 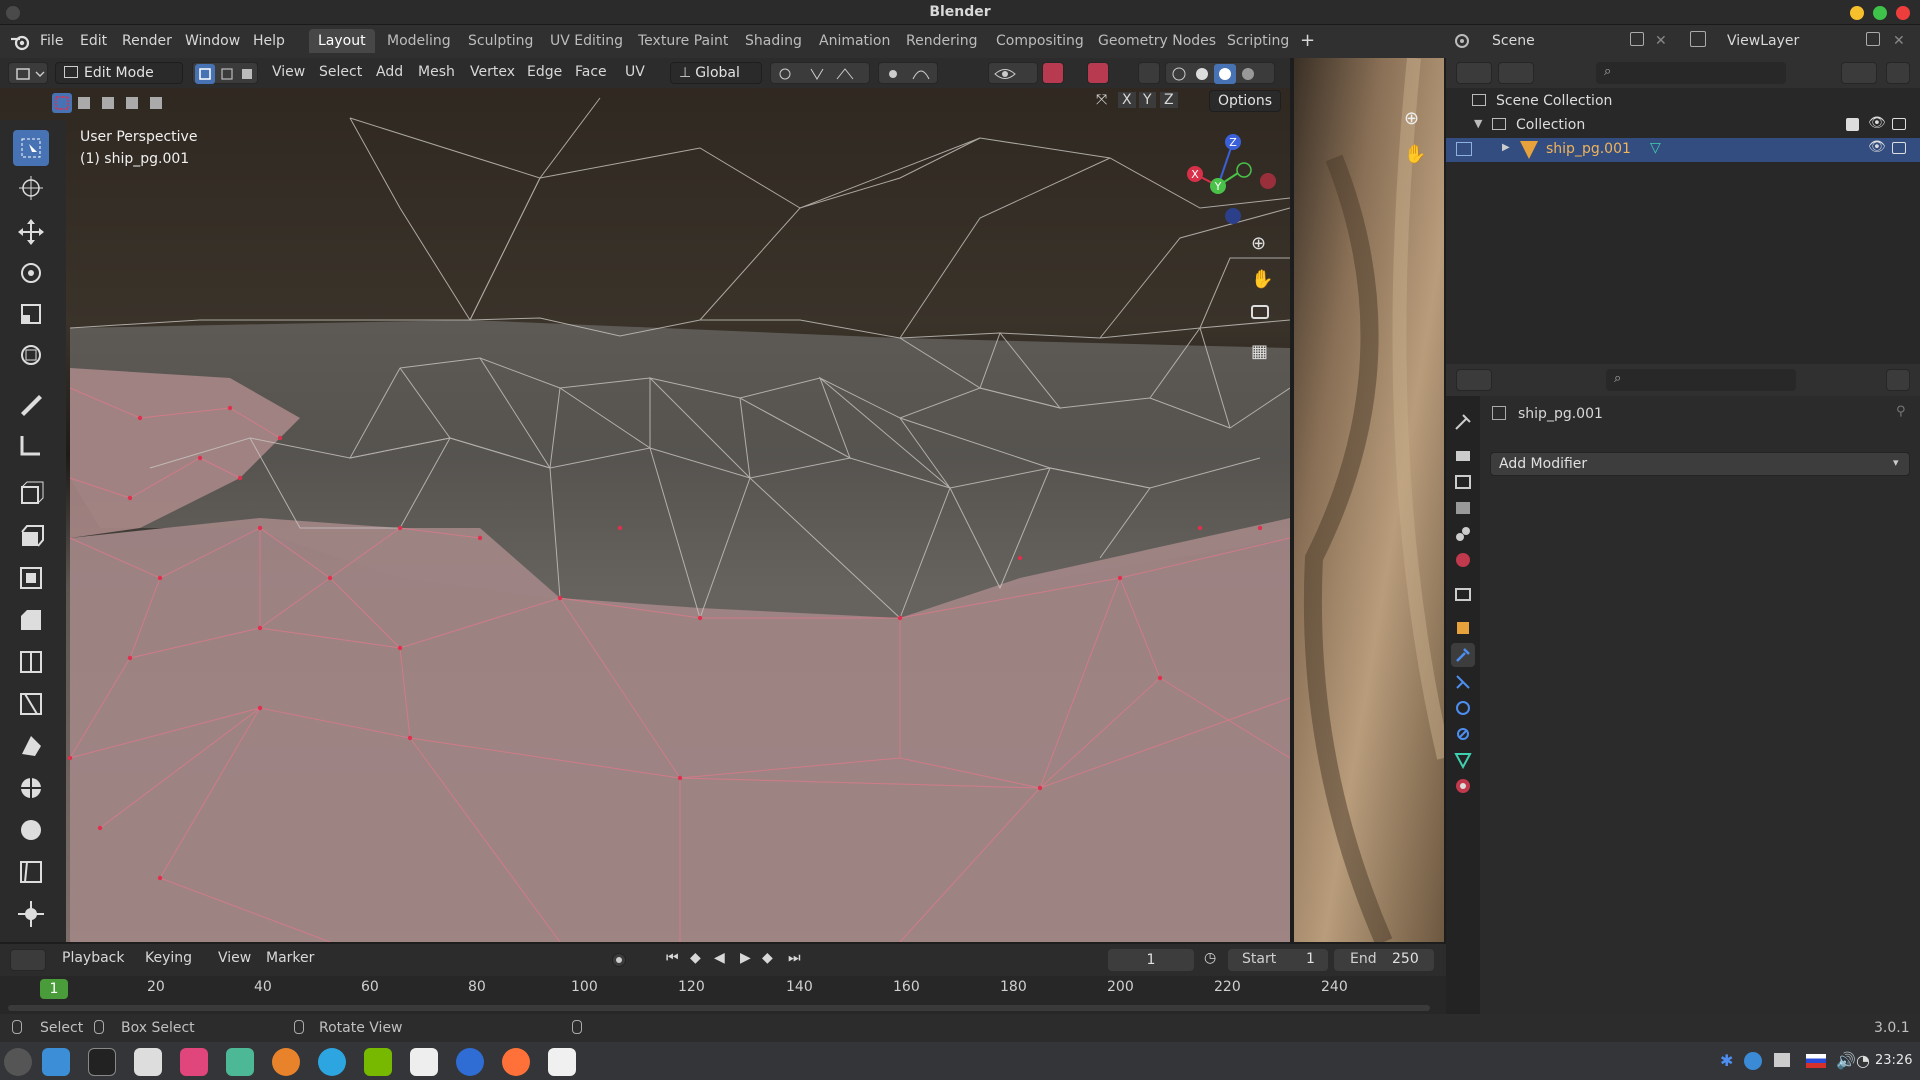 What do you see at coordinates (93, 41) in the screenshot?
I see `menu-edit: Edit` at bounding box center [93, 41].